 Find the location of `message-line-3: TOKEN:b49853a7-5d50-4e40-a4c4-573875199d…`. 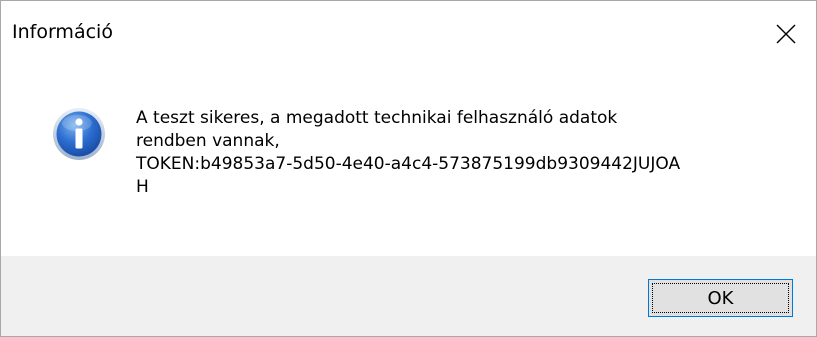

message-line-3: TOKEN:b49853a7-5d50-4e40-a4c4-573875199d… is located at coordinates (408, 164).